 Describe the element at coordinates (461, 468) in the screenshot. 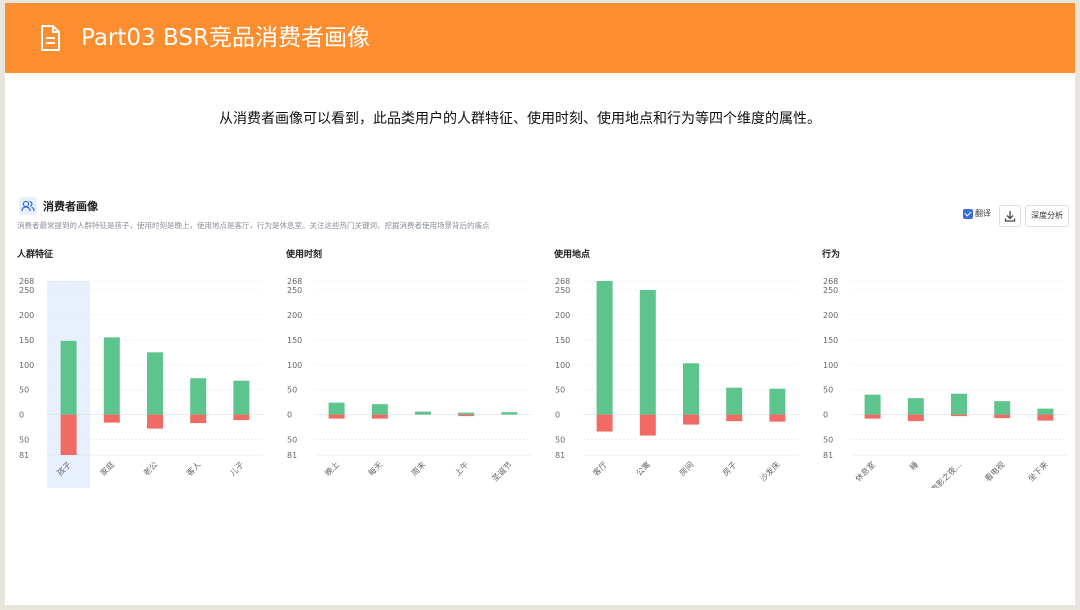

I see `x-tick-label: 上午` at that location.